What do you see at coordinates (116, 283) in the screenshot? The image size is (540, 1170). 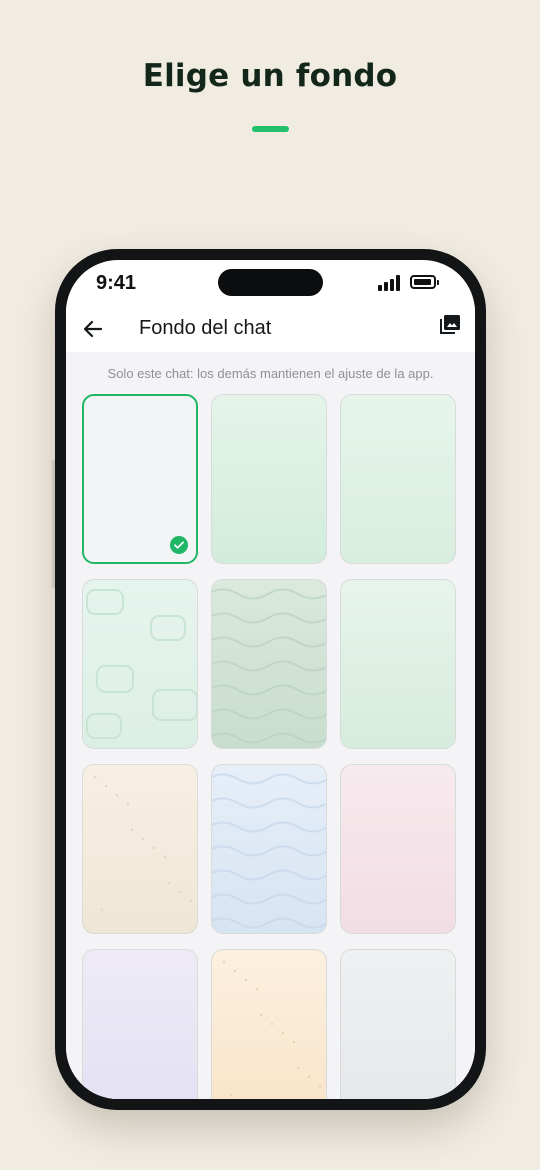 I see `status-time: 9:41` at bounding box center [116, 283].